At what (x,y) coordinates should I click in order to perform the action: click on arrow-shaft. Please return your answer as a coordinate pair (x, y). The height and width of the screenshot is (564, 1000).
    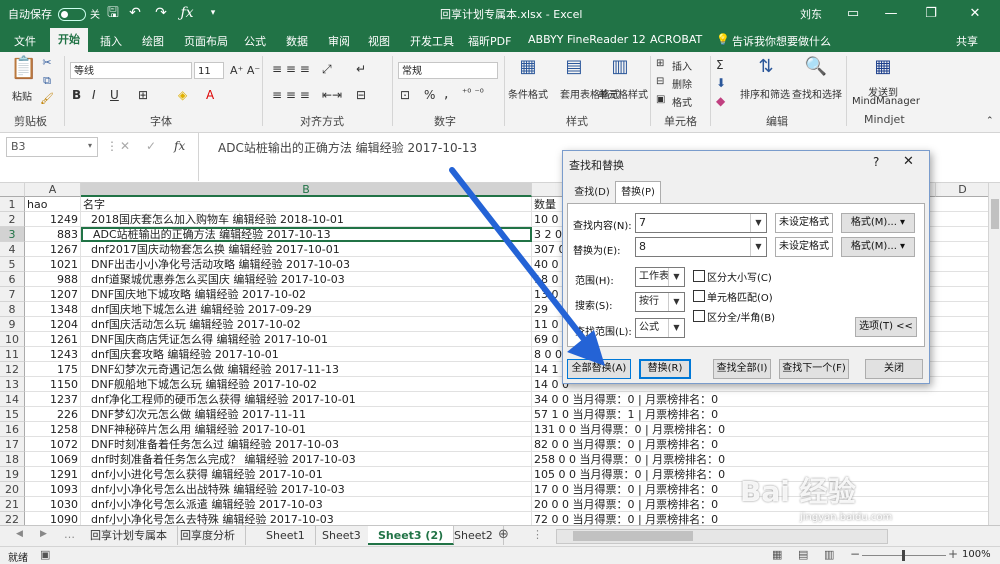
    Looking at the image, I should click on (517, 254).